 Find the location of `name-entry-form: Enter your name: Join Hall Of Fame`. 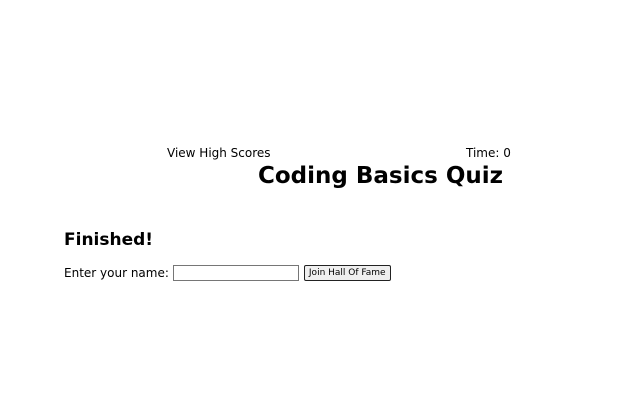

name-entry-form: Enter your name: Join Hall Of Fame is located at coordinates (227, 273).